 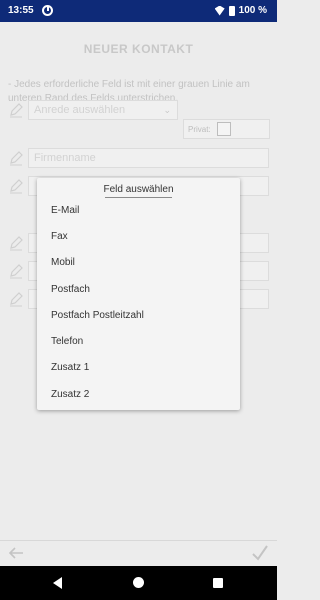 I want to click on status-bar: 13:55 100 %, so click(x=138, y=11).